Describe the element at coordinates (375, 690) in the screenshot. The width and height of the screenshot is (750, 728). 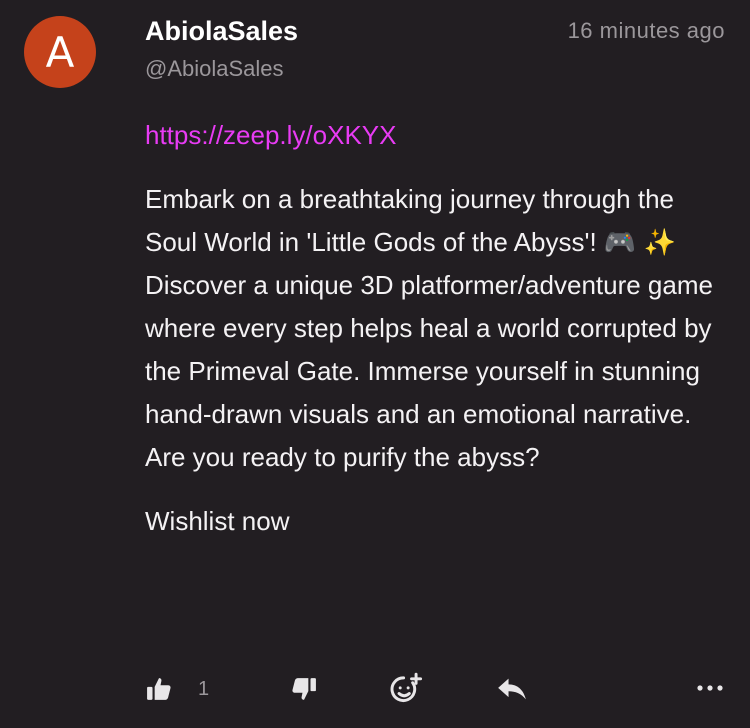
I see `action-bar: 1` at that location.